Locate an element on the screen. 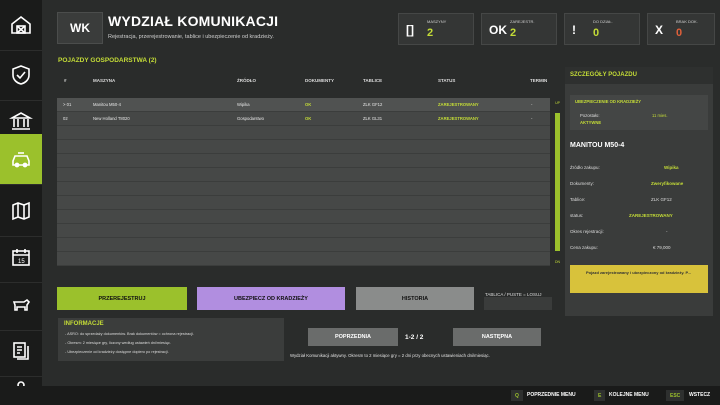 The width and height of the screenshot is (720, 405). sidebar-item-farm is located at coordinates (21, 25).